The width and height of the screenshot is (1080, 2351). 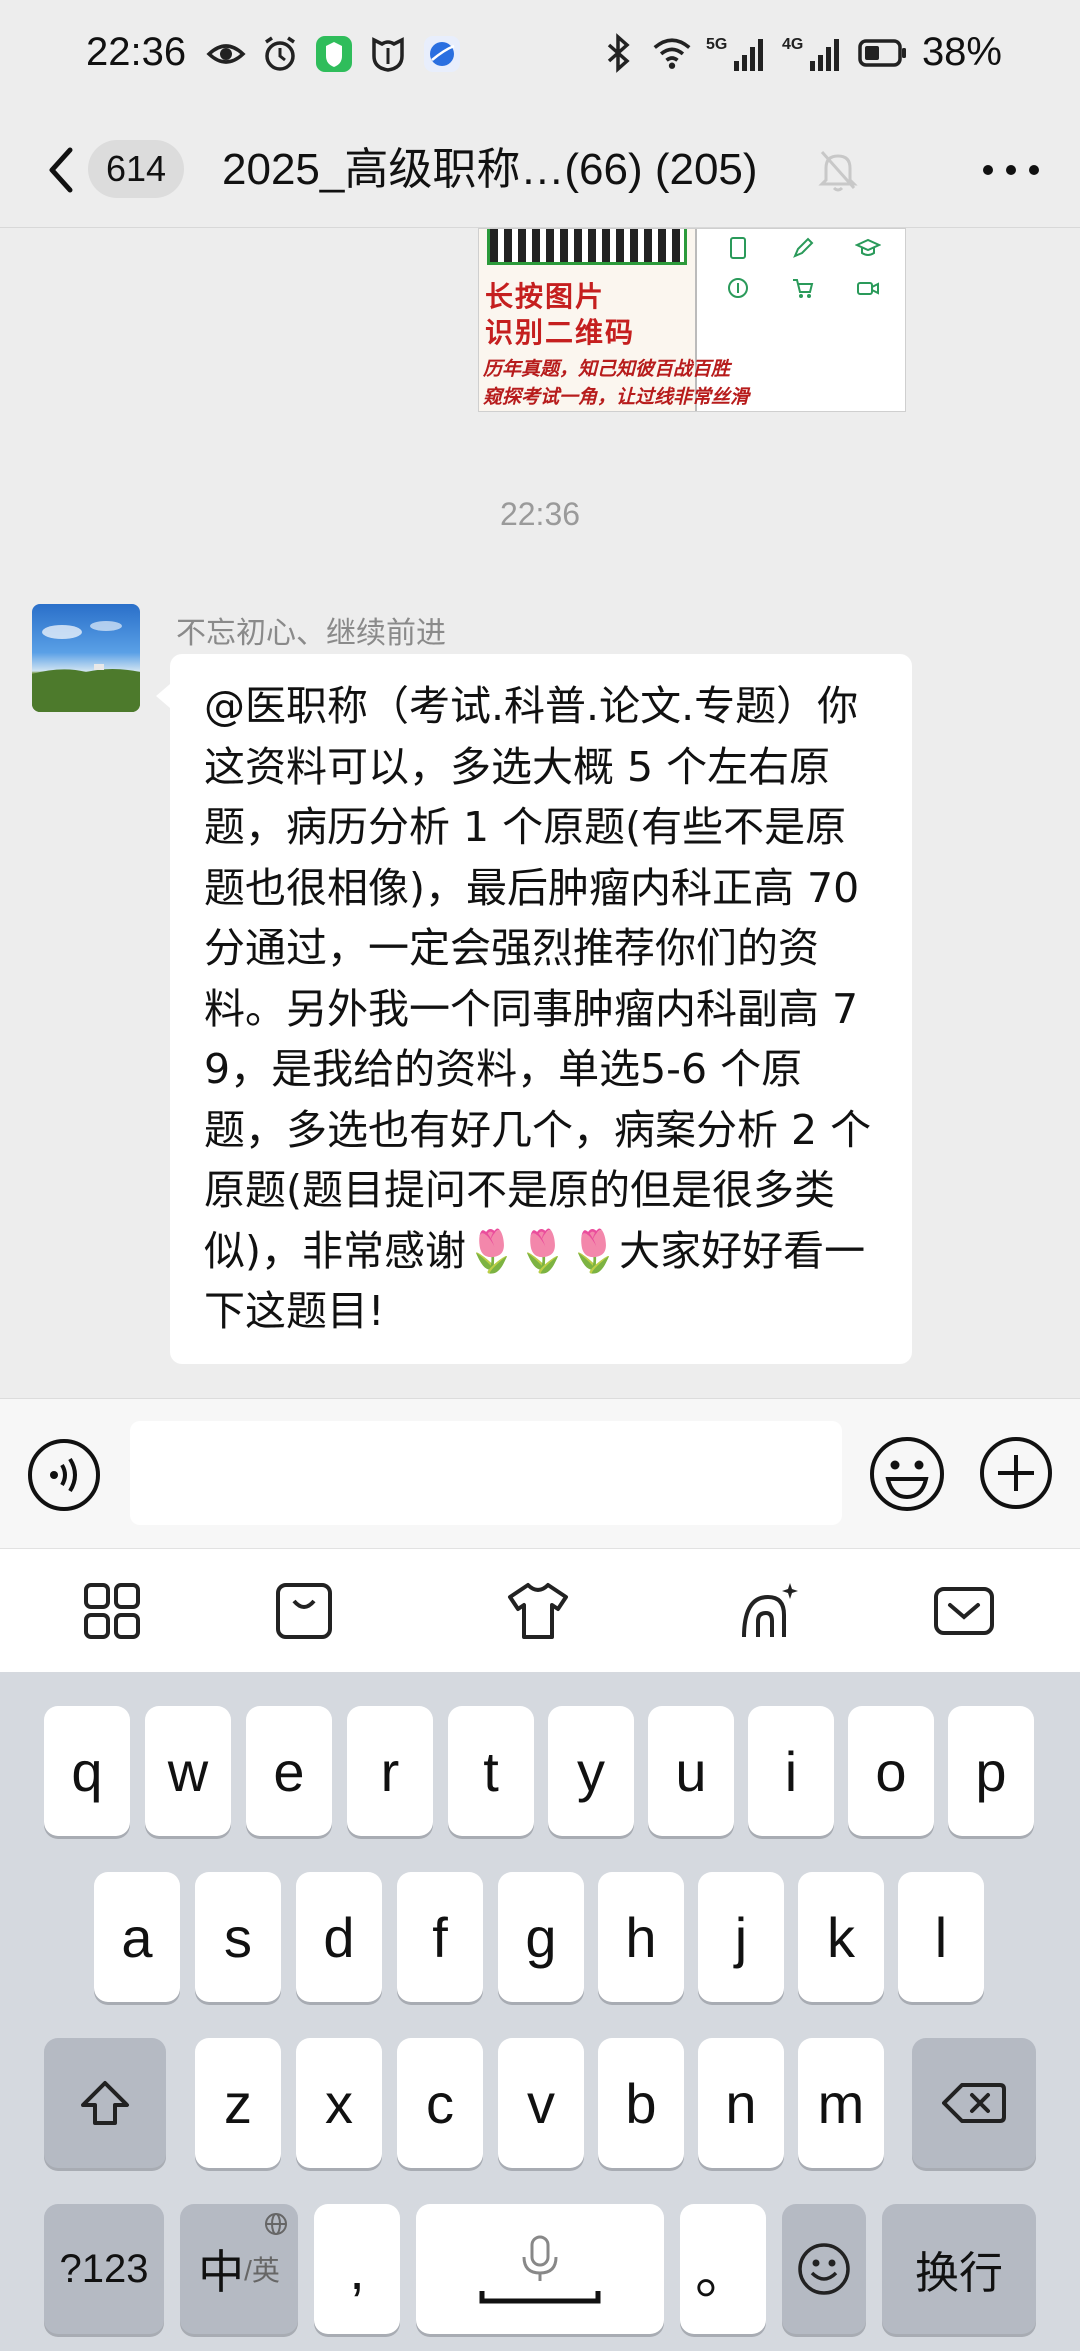 I want to click on key-a: a, so click(x=137, y=1937).